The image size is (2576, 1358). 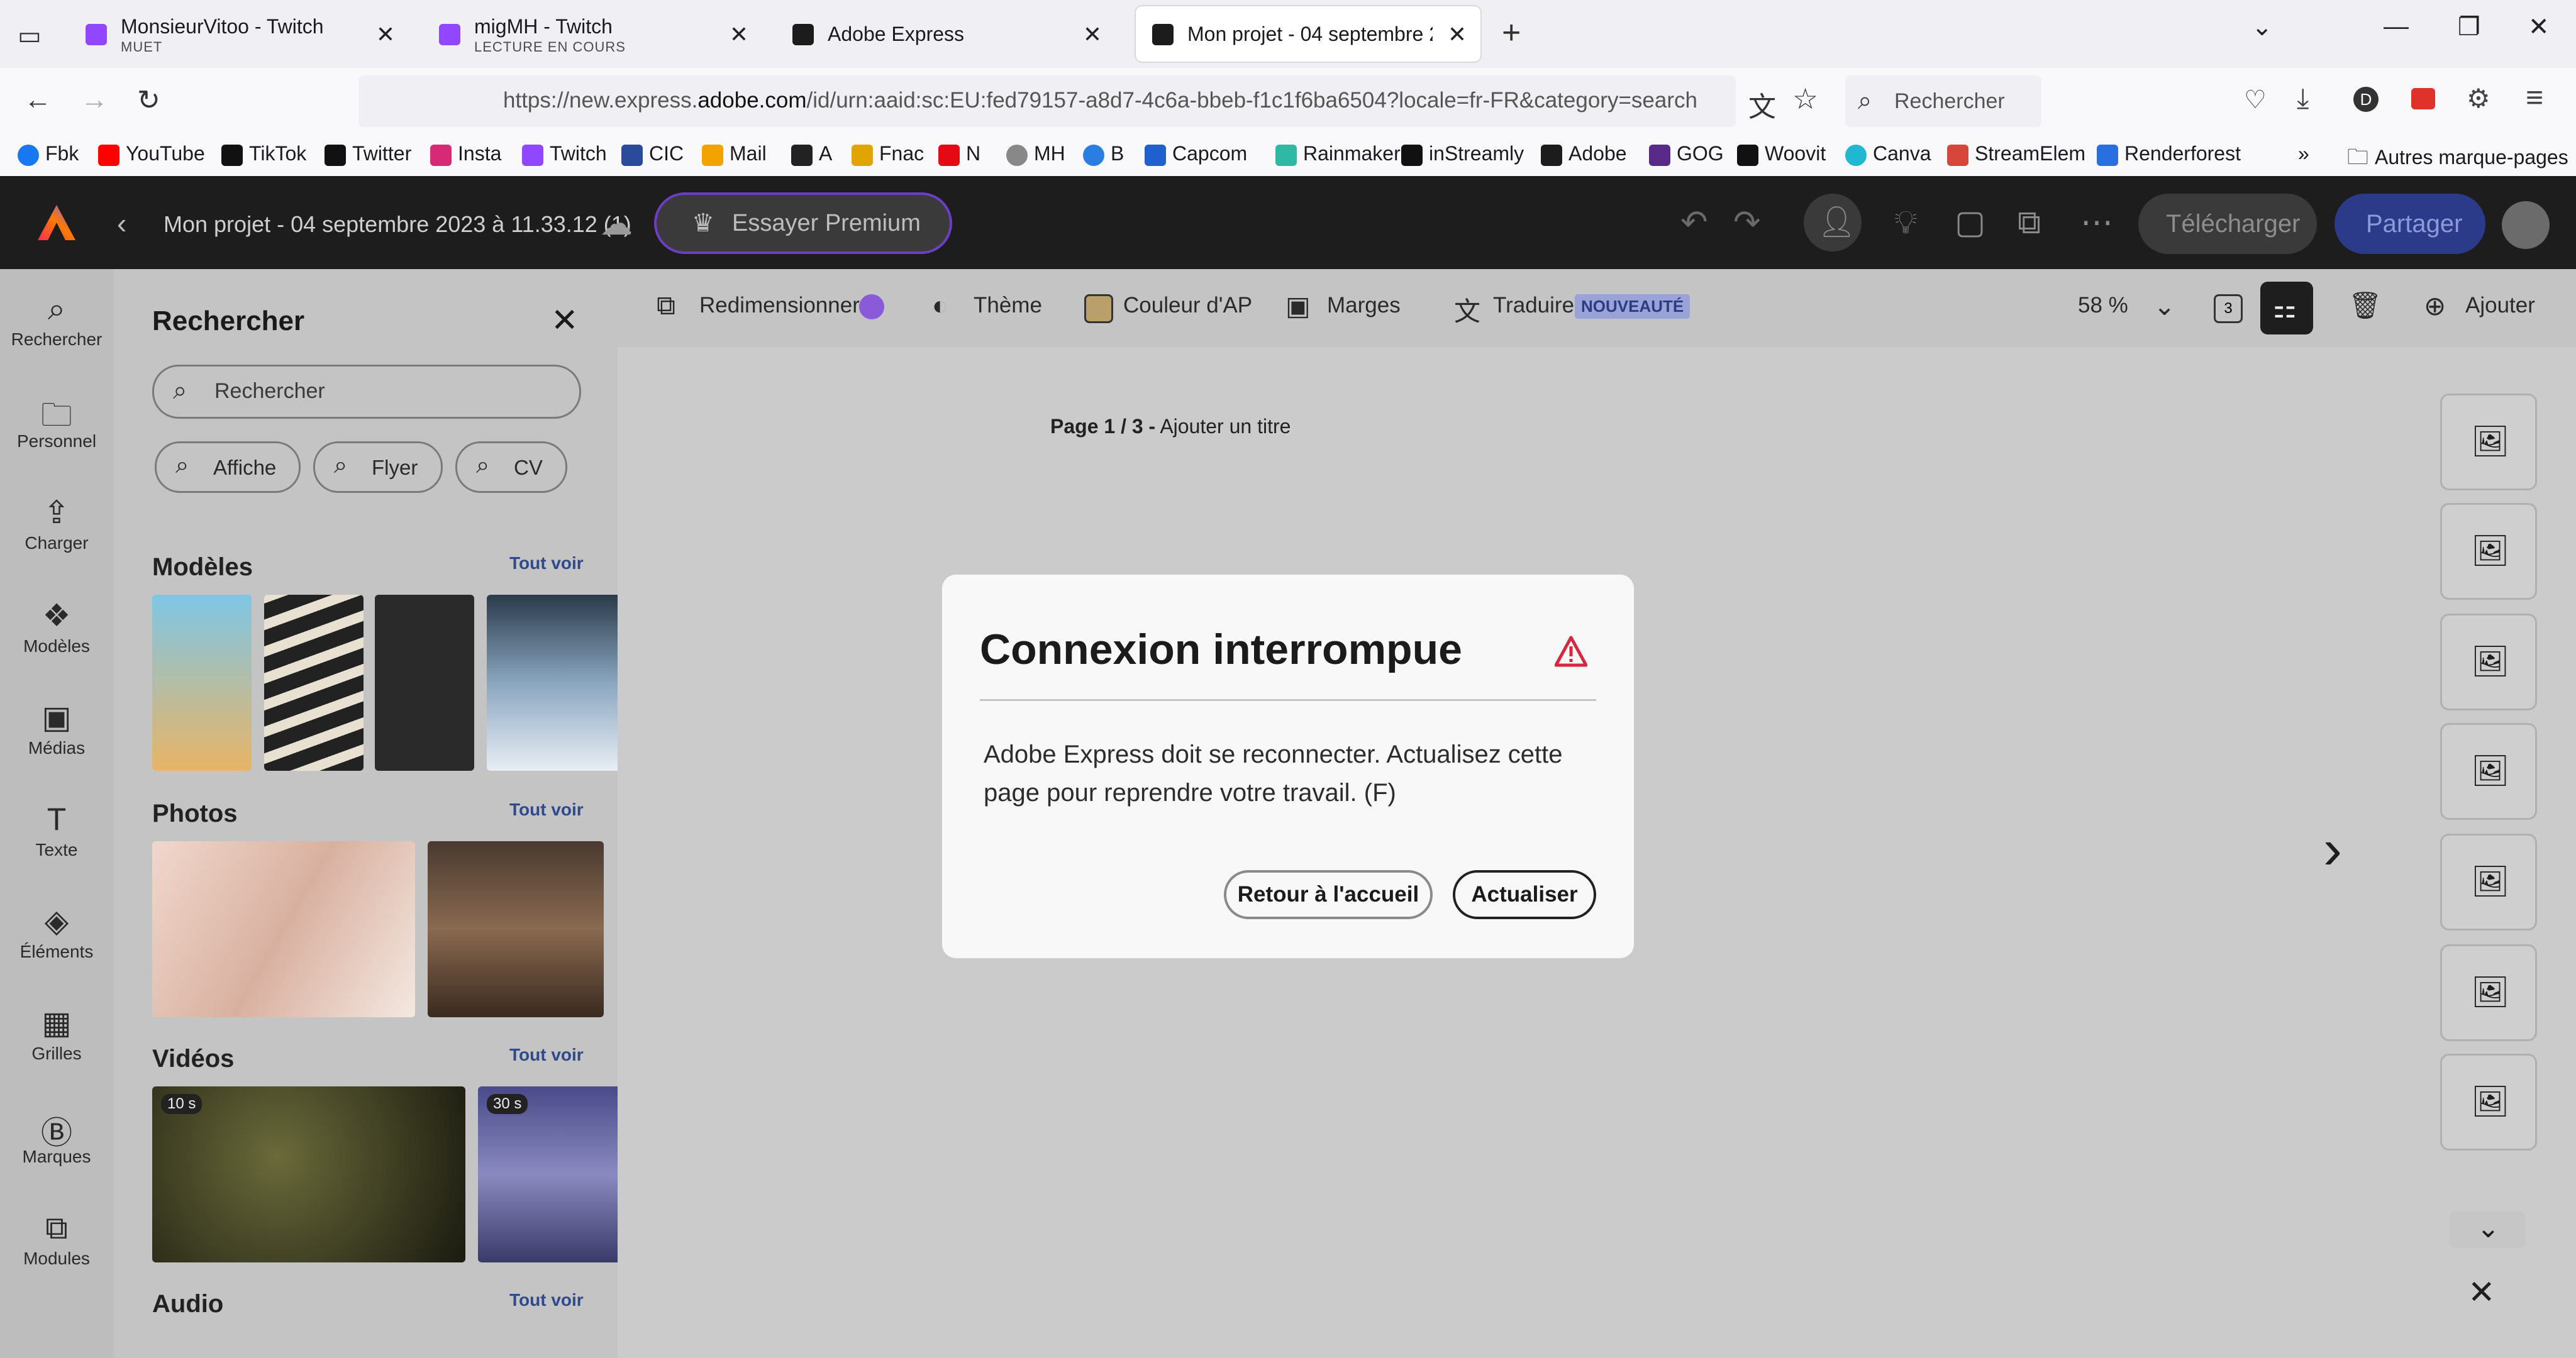 I want to click on rail-item-grids: ▦ Grilles, so click(x=56, y=1034).